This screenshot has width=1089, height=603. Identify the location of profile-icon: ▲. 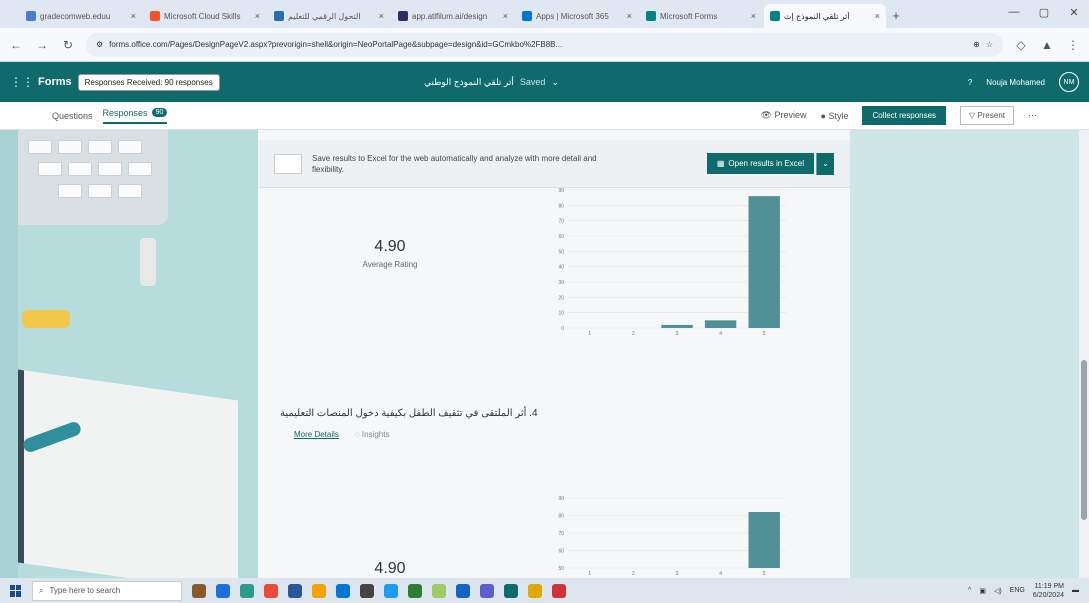
(1047, 45).